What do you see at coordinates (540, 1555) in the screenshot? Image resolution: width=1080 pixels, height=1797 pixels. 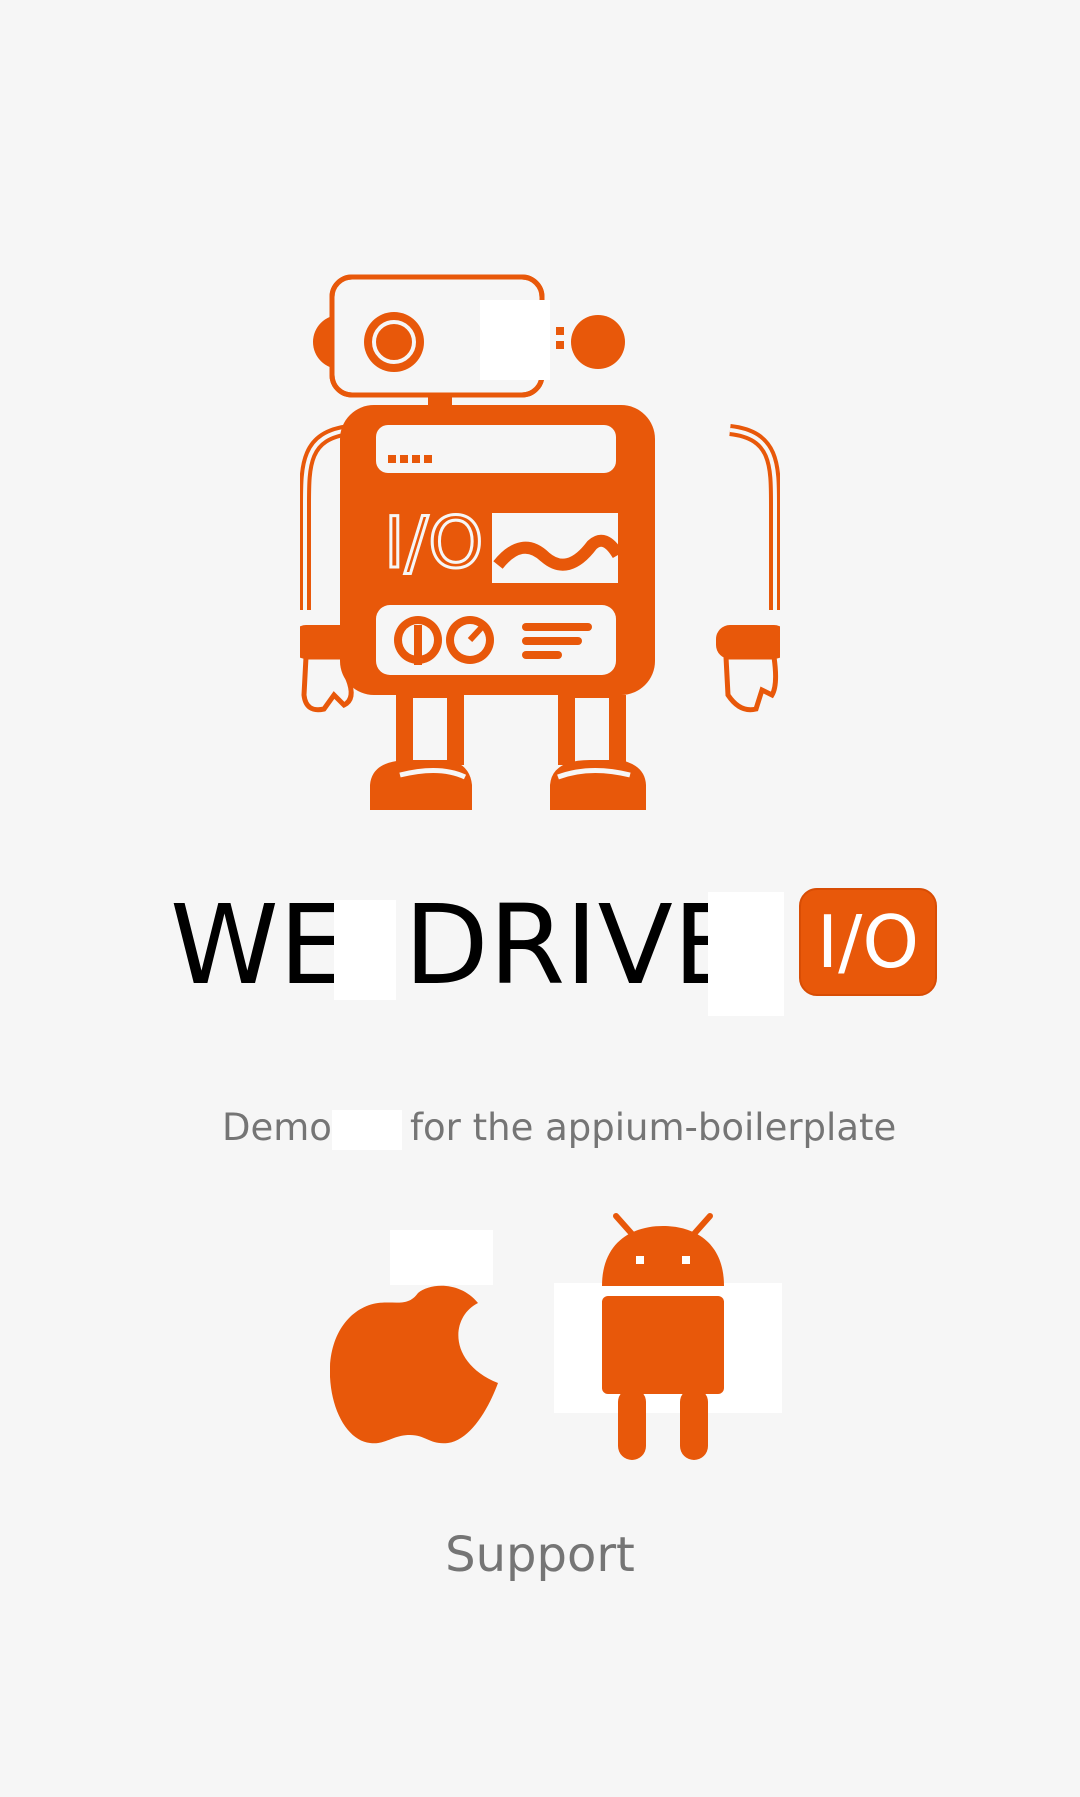 I see `support-label: Support` at bounding box center [540, 1555].